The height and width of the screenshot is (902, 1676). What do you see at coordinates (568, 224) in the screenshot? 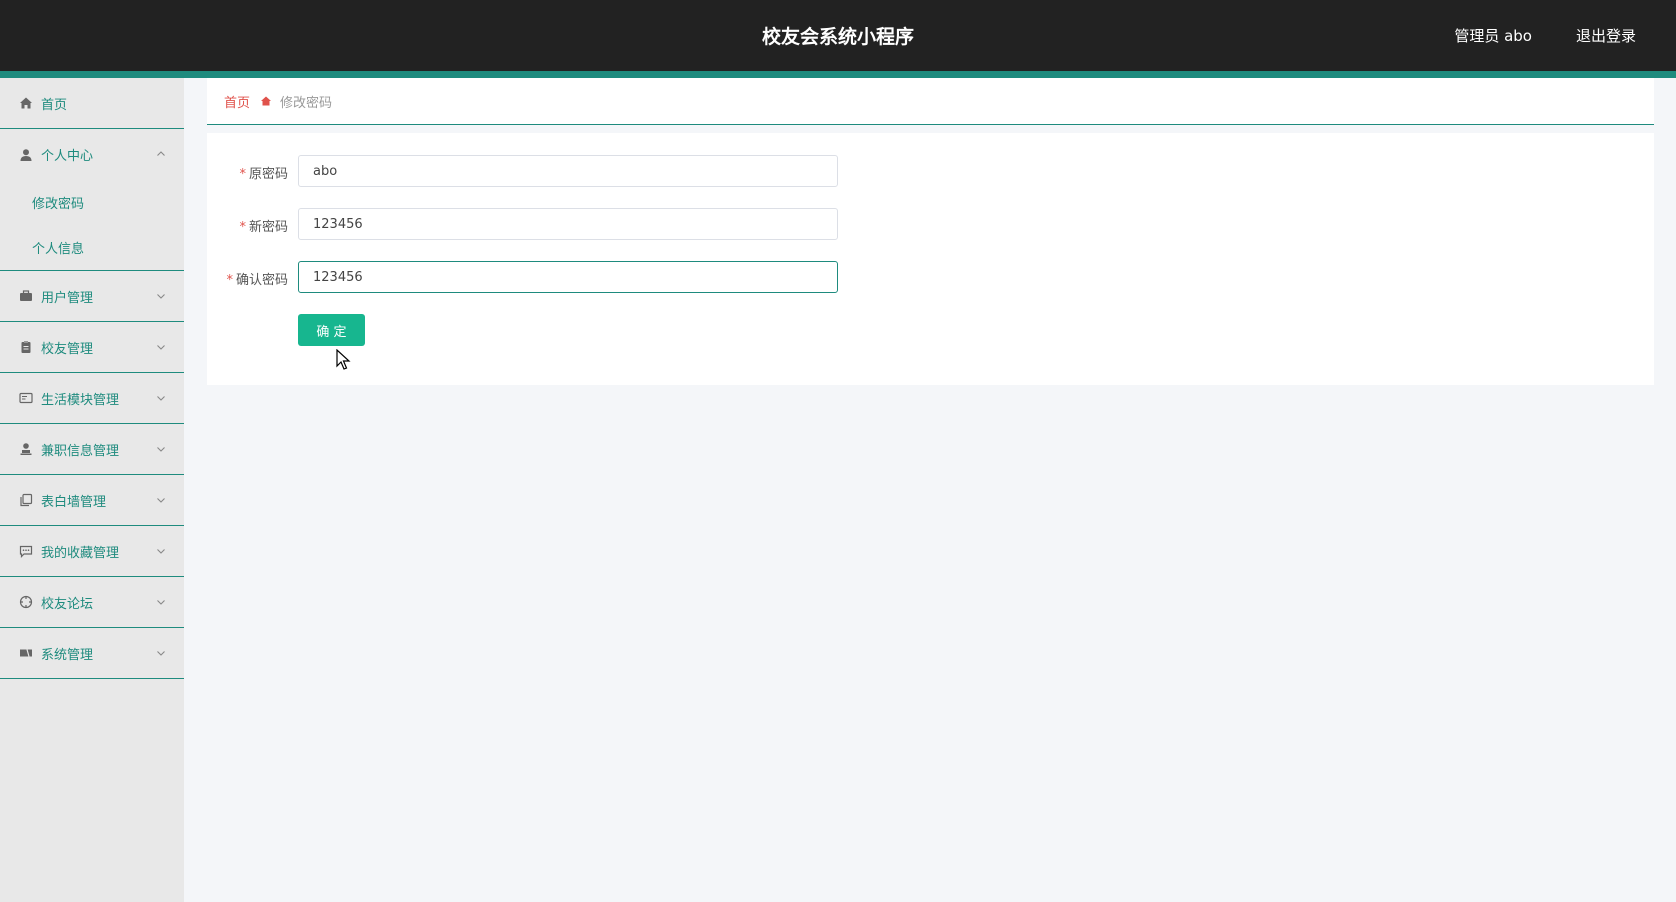
I see `new-password-input` at bounding box center [568, 224].